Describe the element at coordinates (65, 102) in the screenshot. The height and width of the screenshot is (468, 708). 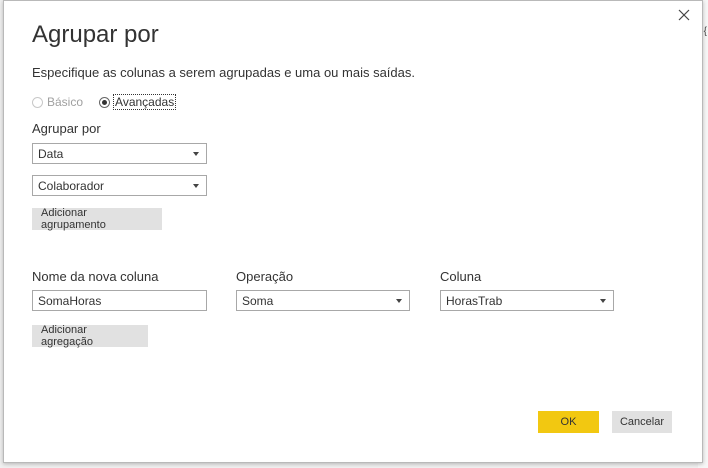
I see `radio-basic-label: Básico` at that location.